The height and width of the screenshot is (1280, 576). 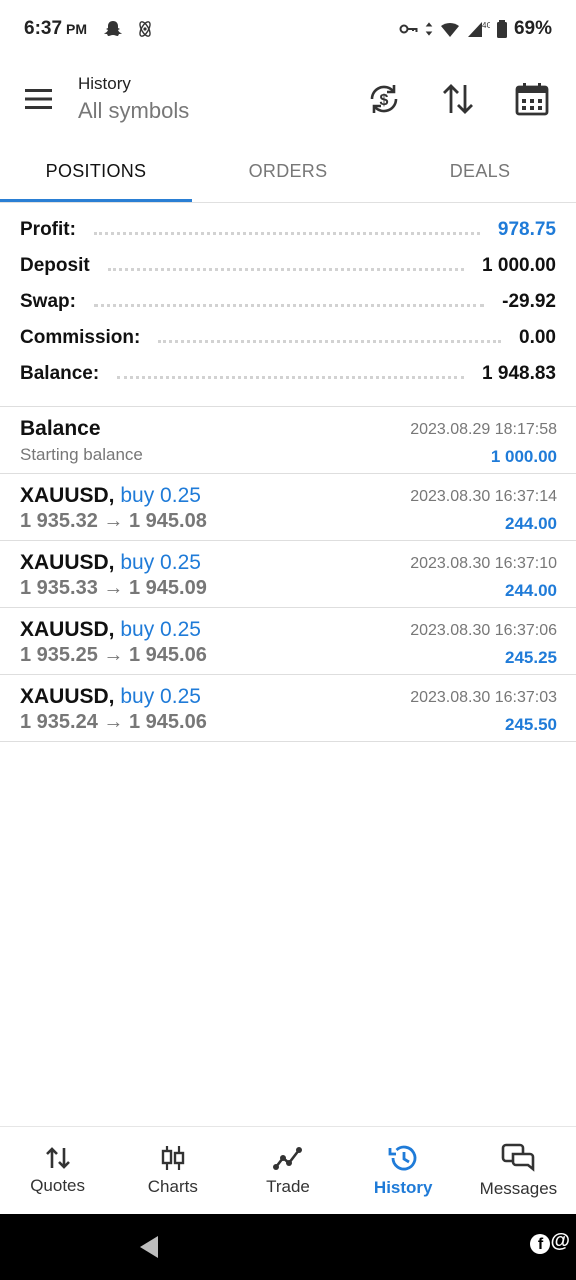 I want to click on nav-label: Charts, so click(x=172, y=1186).